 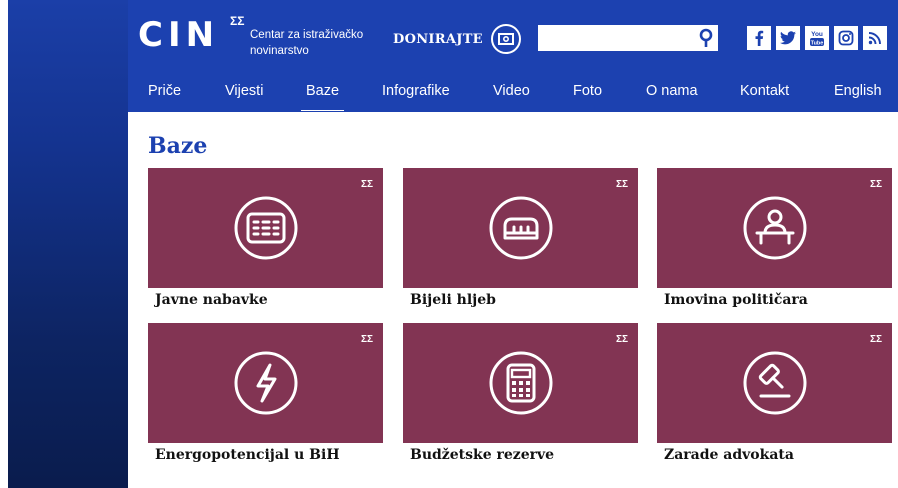 I want to click on donate-button: DONIRAJTE, so click(x=457, y=39).